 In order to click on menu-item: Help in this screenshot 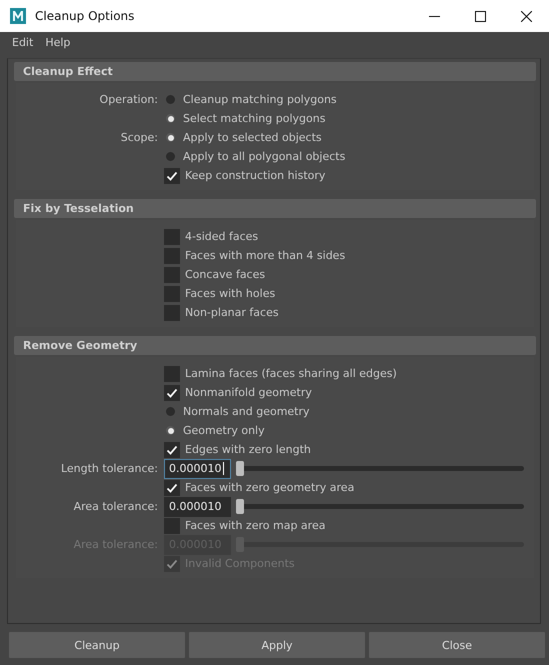, I will do `click(57, 42)`.